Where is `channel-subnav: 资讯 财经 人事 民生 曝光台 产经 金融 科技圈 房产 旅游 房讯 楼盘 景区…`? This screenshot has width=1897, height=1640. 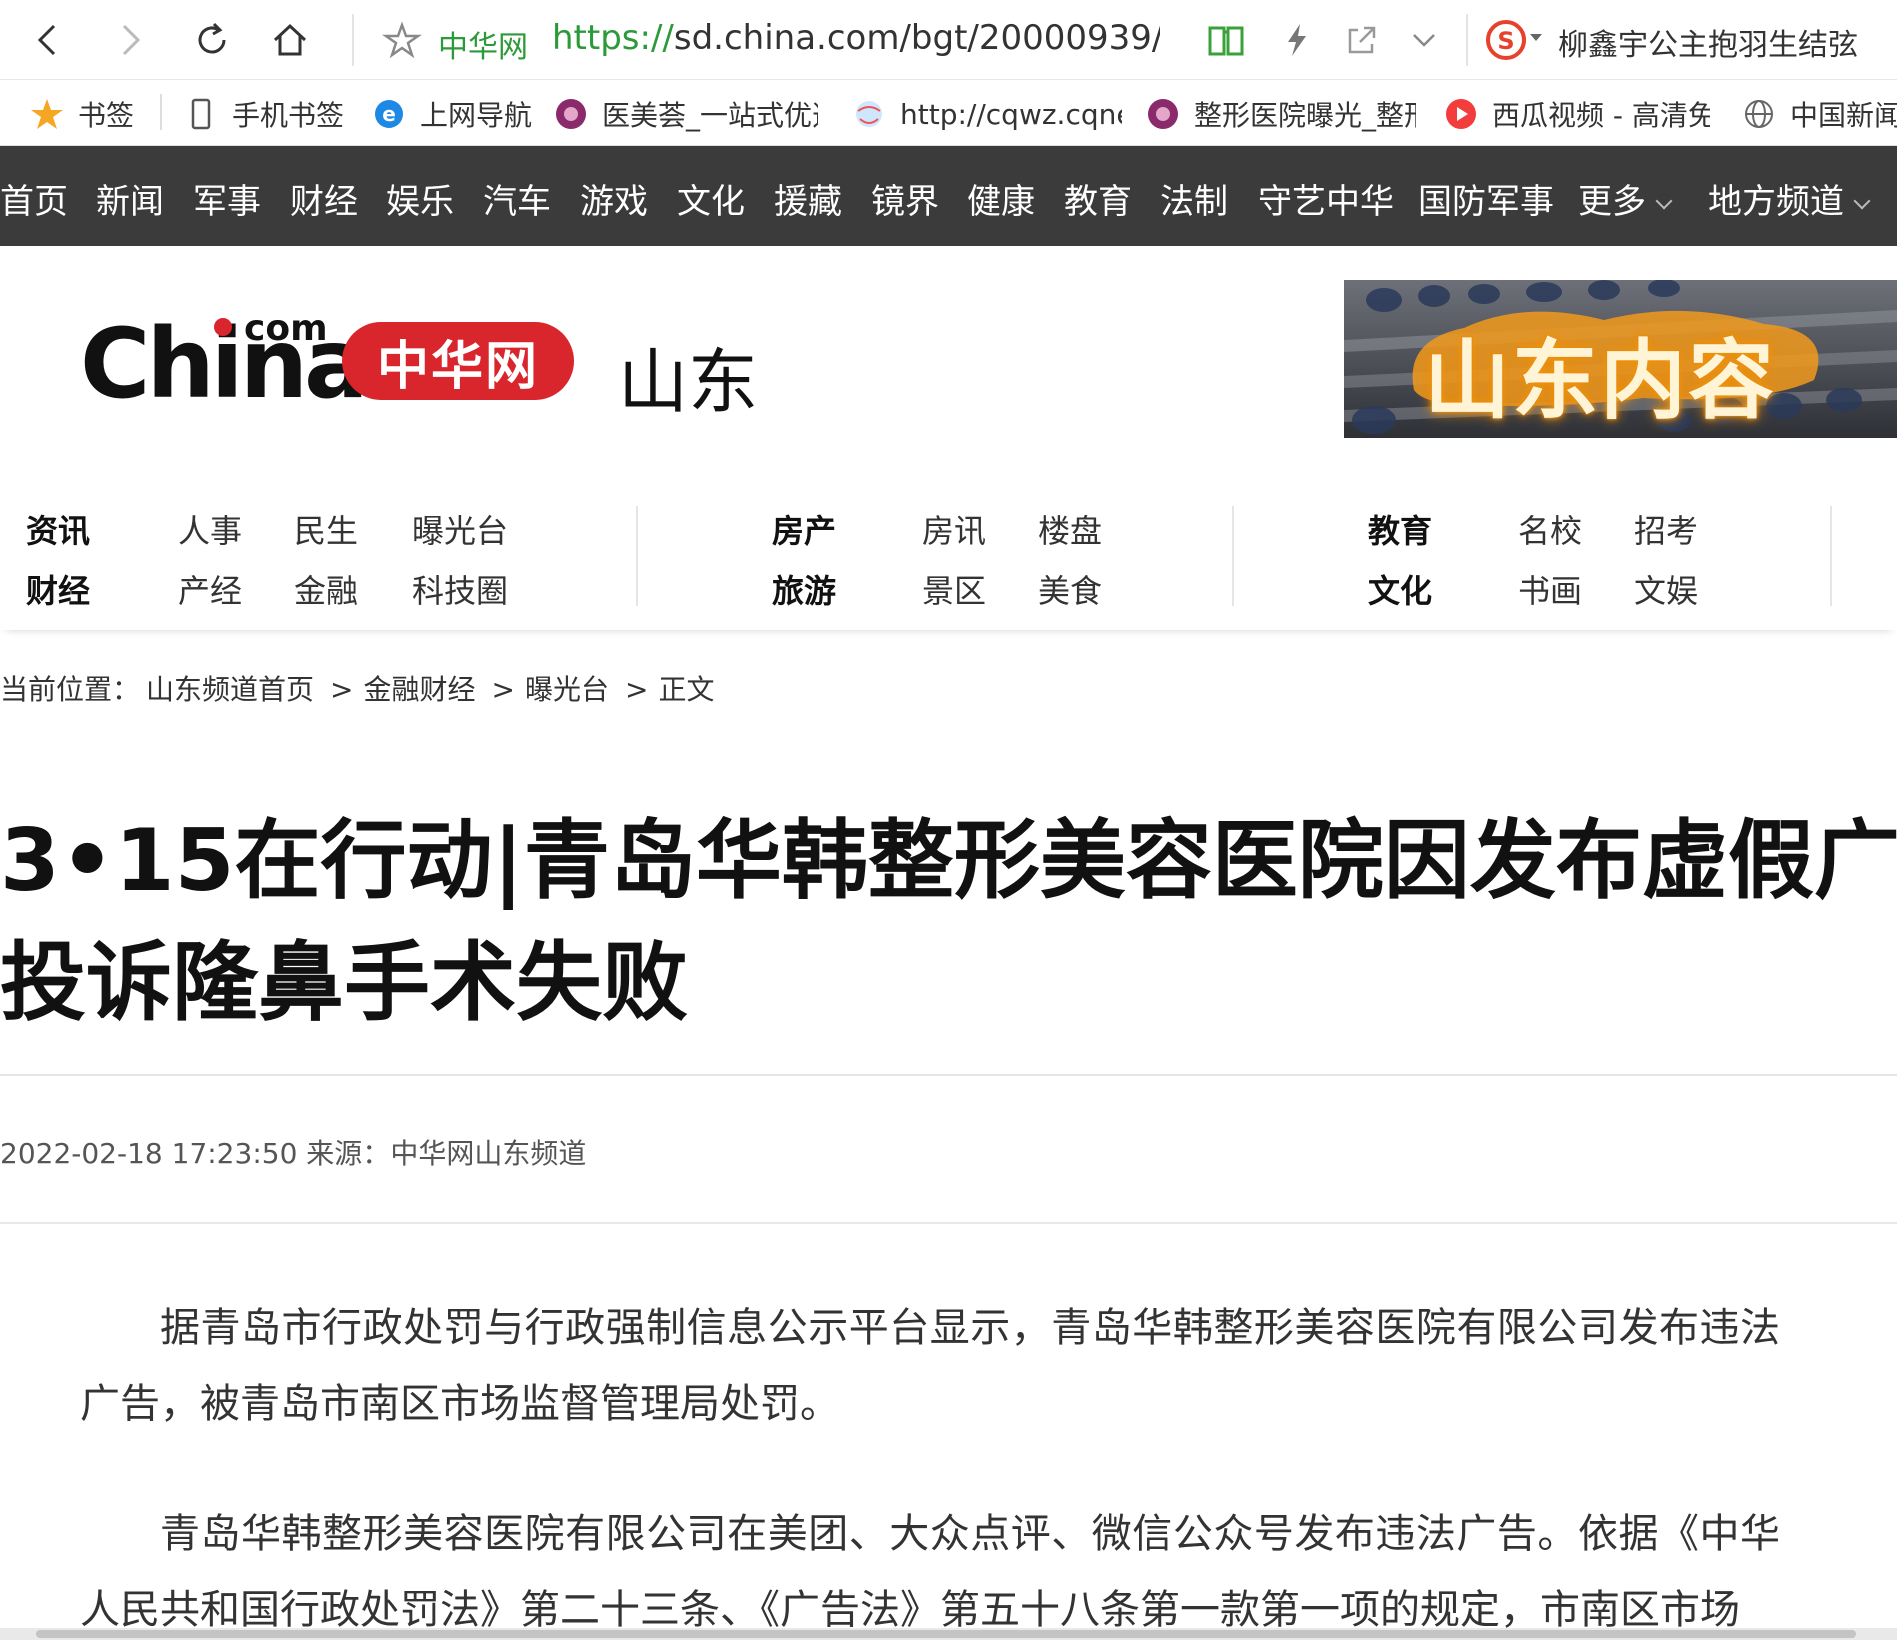
channel-subnav: 资讯 财经 人事 民生 曝光台 产经 金融 科技圈 房产 旅游 房讯 楼盘 景区… is located at coordinates (948, 553).